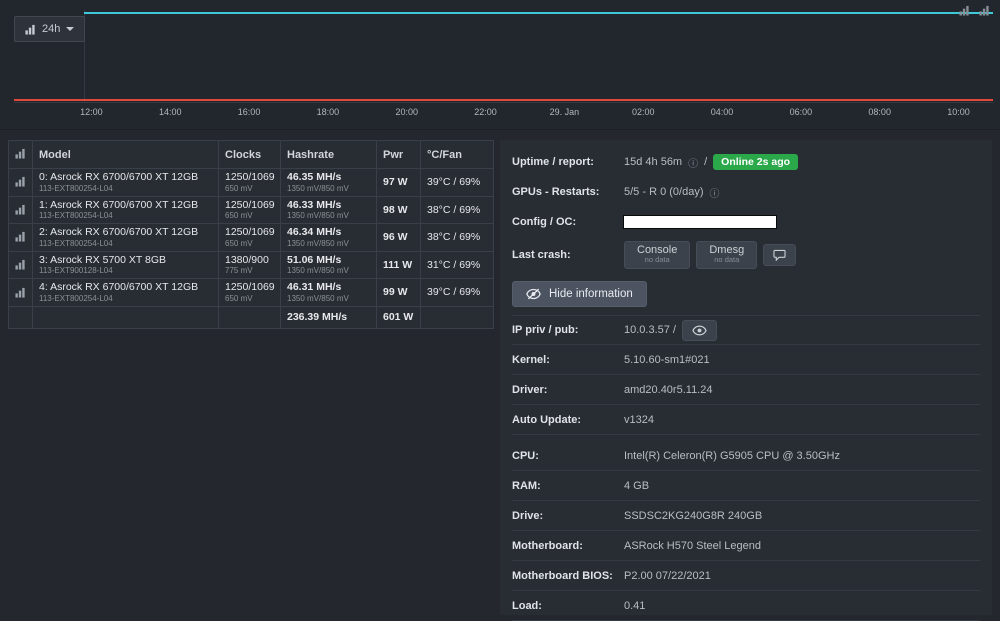 This screenshot has height=621, width=1000. What do you see at coordinates (664, 192) in the screenshot?
I see `gpus-restarts-value: 5/5 - R 0 (0/day)` at bounding box center [664, 192].